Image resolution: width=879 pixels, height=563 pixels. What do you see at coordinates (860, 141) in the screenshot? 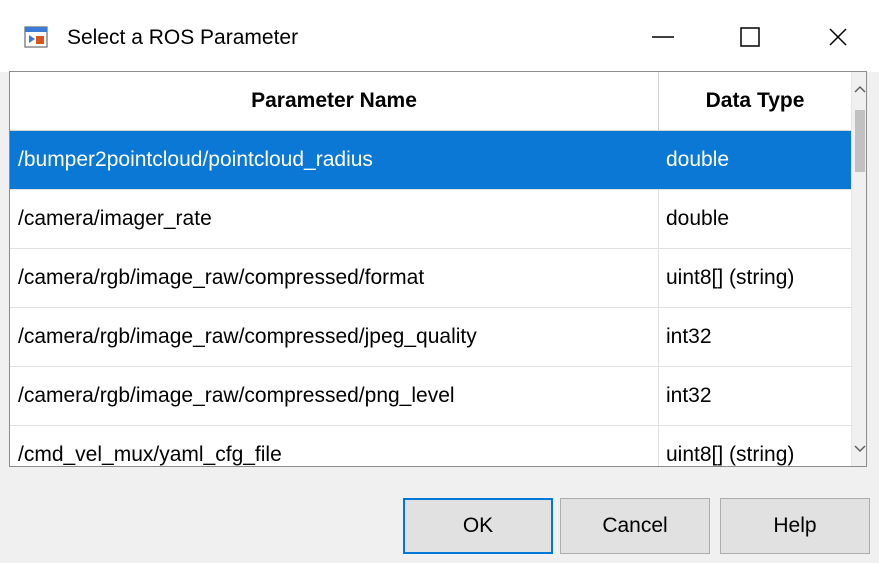
I see `scrollbar-thumb` at bounding box center [860, 141].